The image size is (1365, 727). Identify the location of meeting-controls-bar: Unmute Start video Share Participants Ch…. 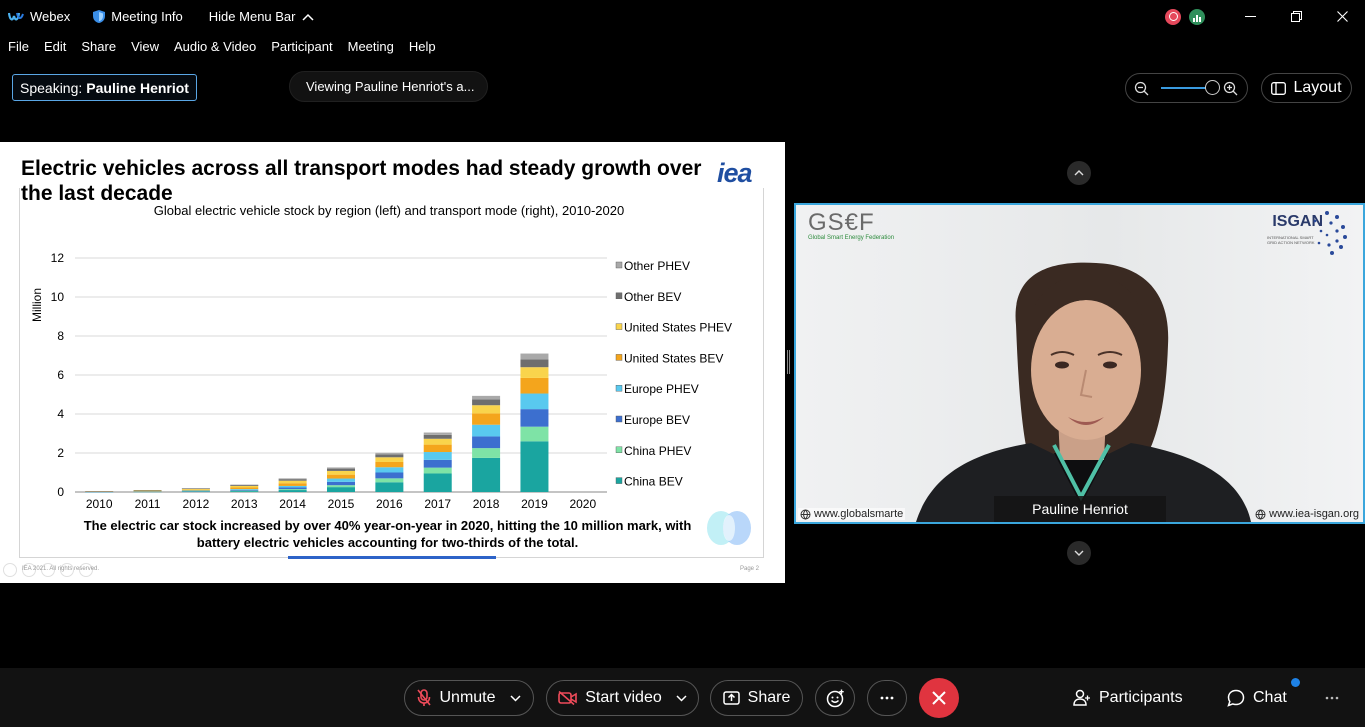
(682, 697).